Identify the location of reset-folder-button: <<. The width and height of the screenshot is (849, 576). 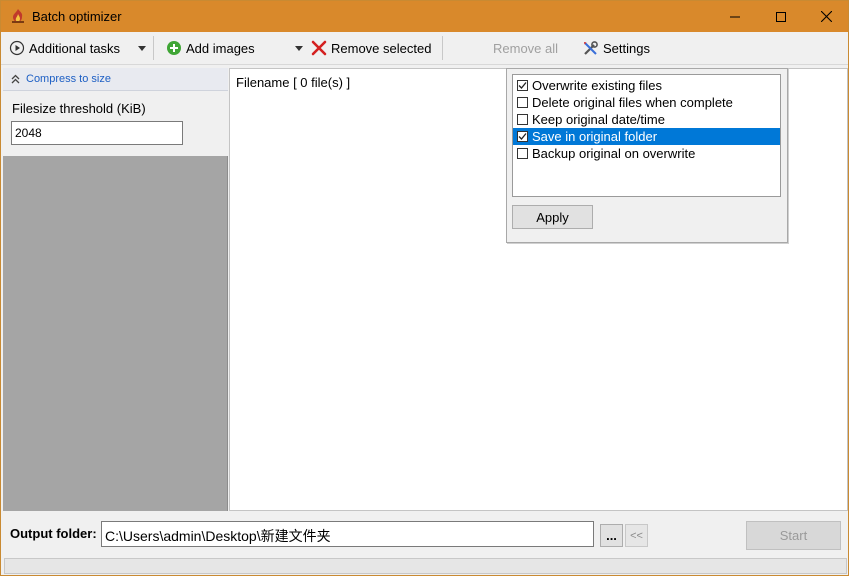
(636, 535).